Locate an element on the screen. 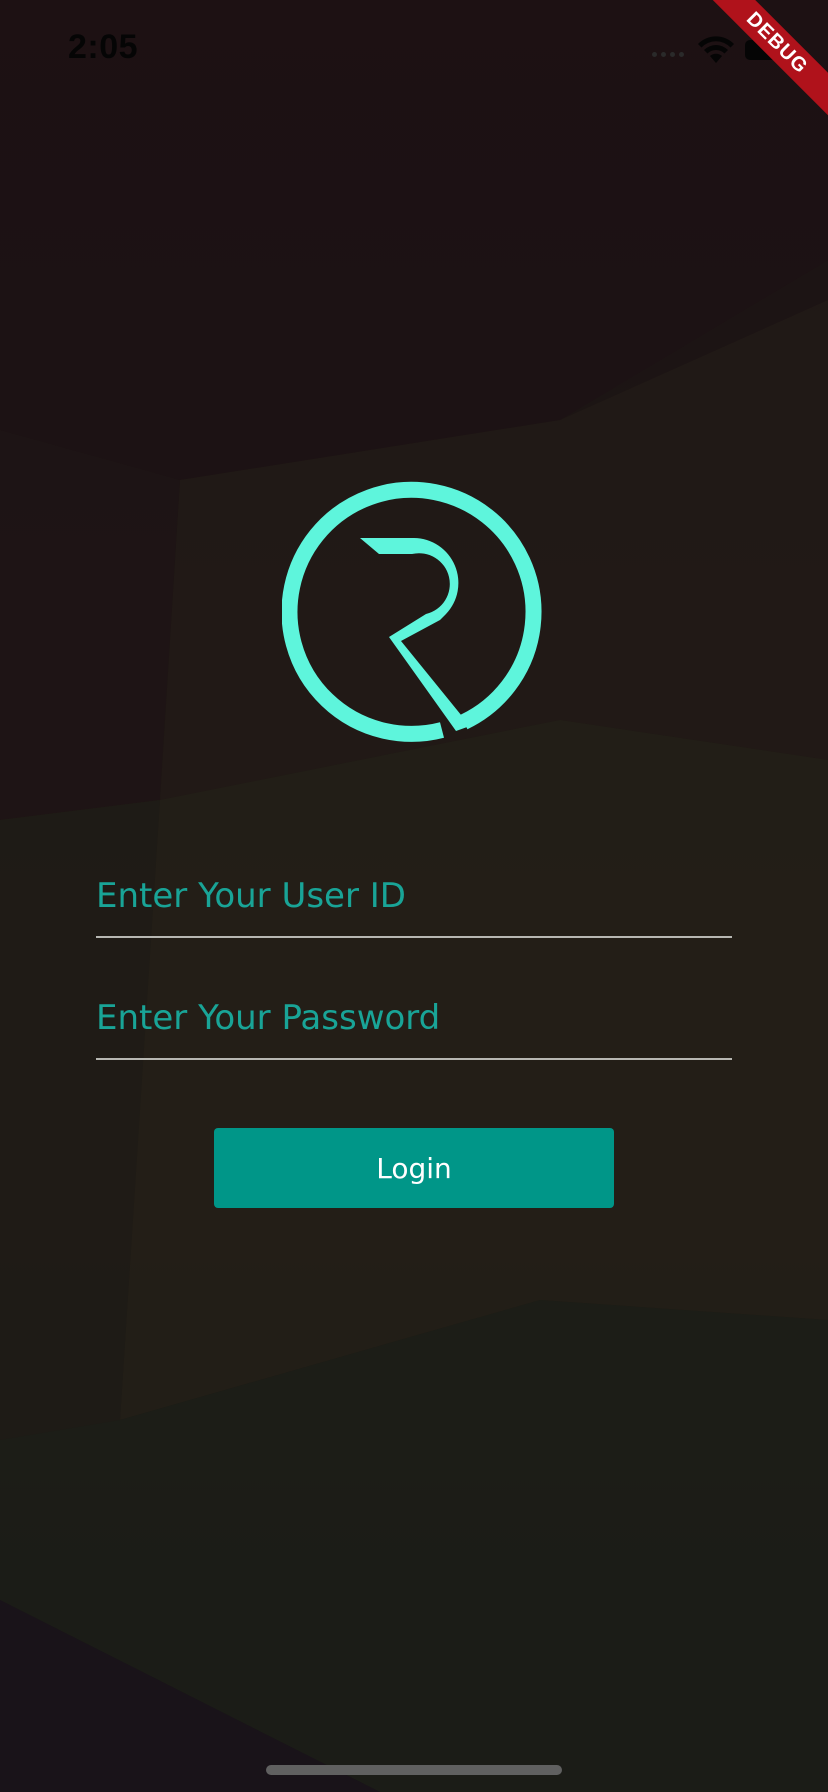  user-id-input is located at coordinates (414, 896).